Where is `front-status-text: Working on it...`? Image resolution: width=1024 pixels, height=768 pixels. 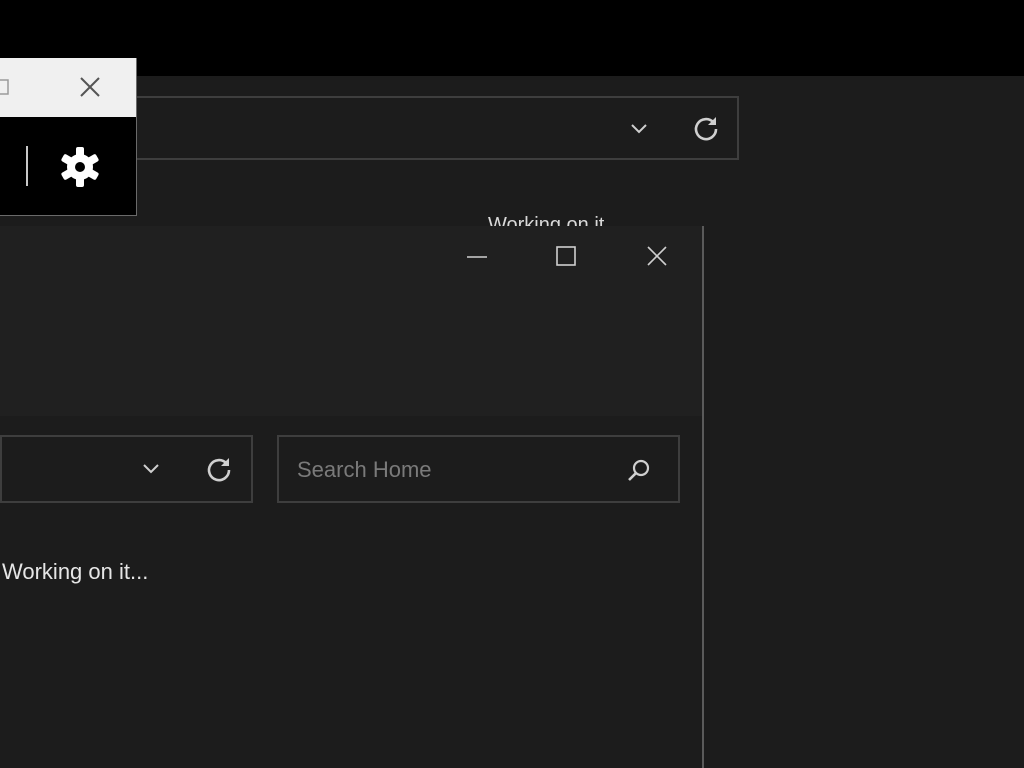 front-status-text: Working on it... is located at coordinates (75, 571).